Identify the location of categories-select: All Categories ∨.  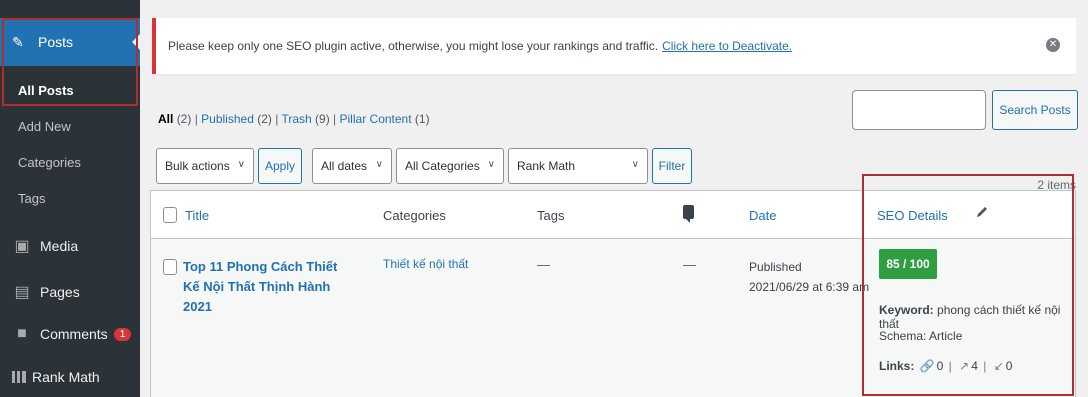
(450, 166).